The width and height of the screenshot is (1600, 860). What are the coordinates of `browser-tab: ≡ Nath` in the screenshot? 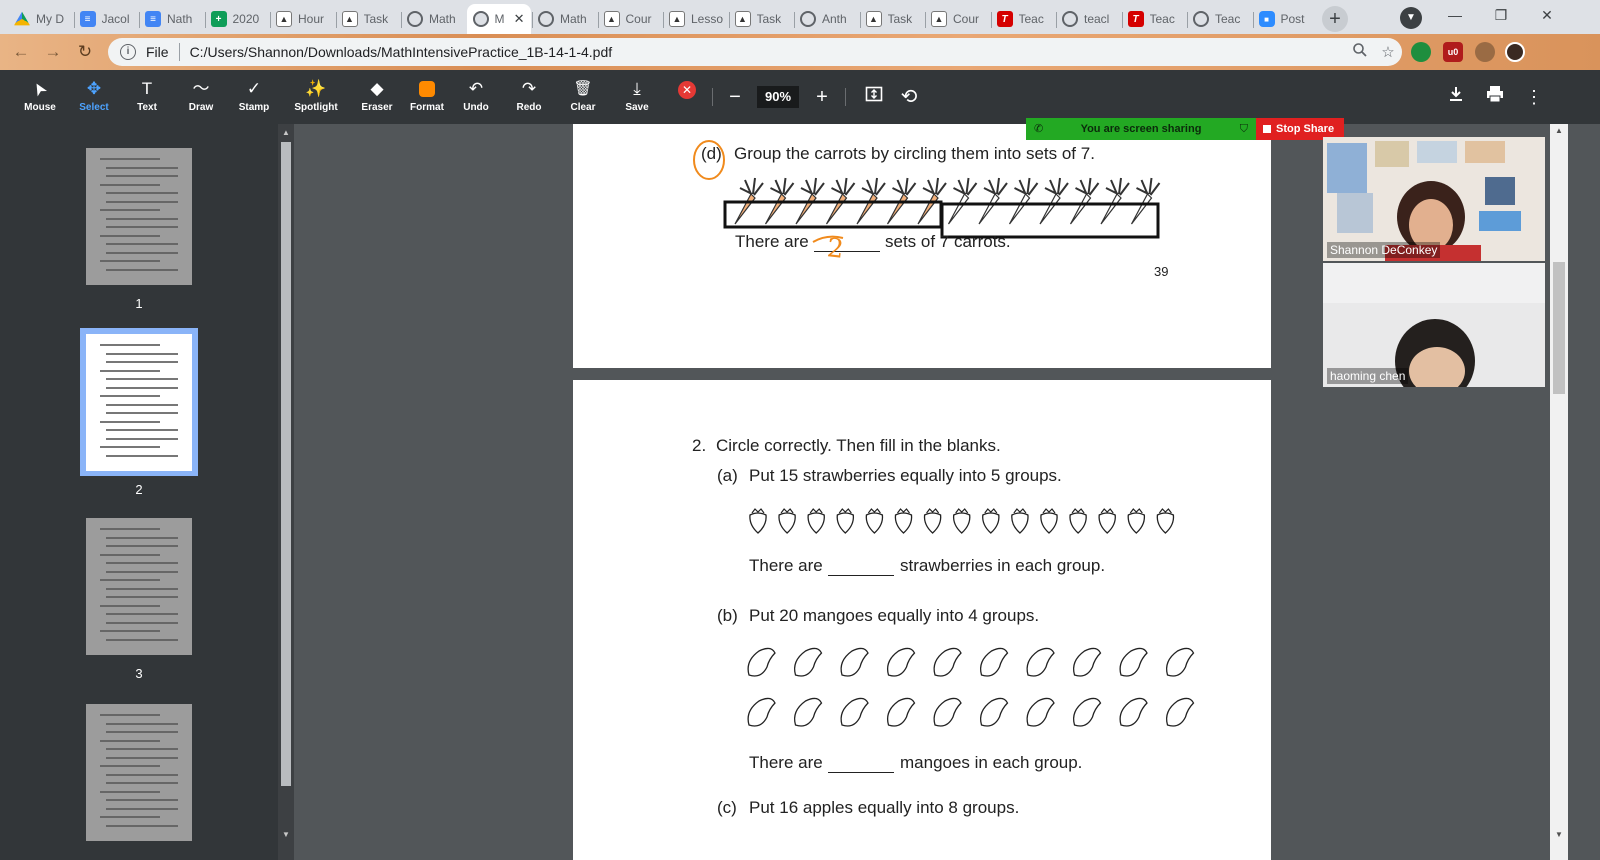 It's located at (171, 19).